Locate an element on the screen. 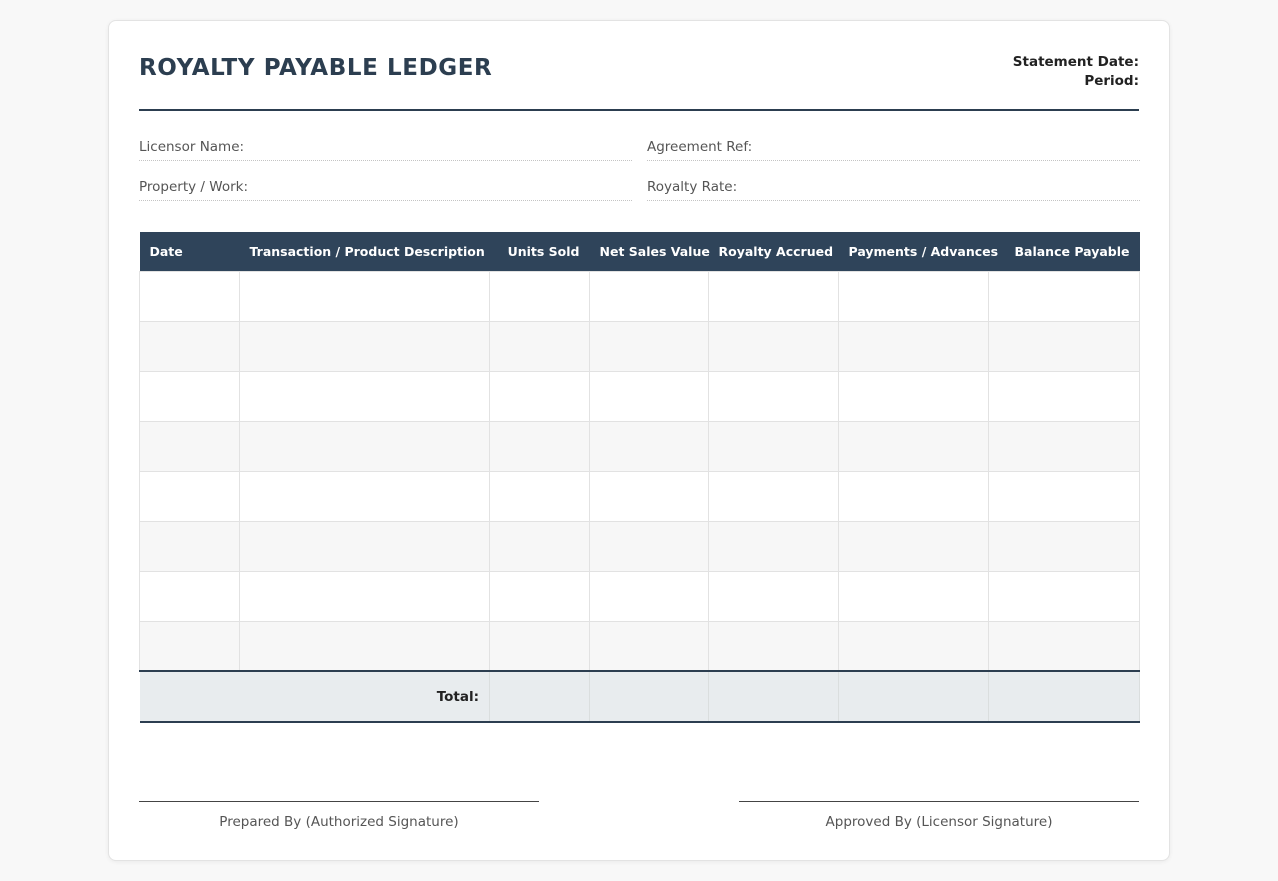 The width and height of the screenshot is (1278, 881). property-work-label: Property / Work: is located at coordinates (193, 187).